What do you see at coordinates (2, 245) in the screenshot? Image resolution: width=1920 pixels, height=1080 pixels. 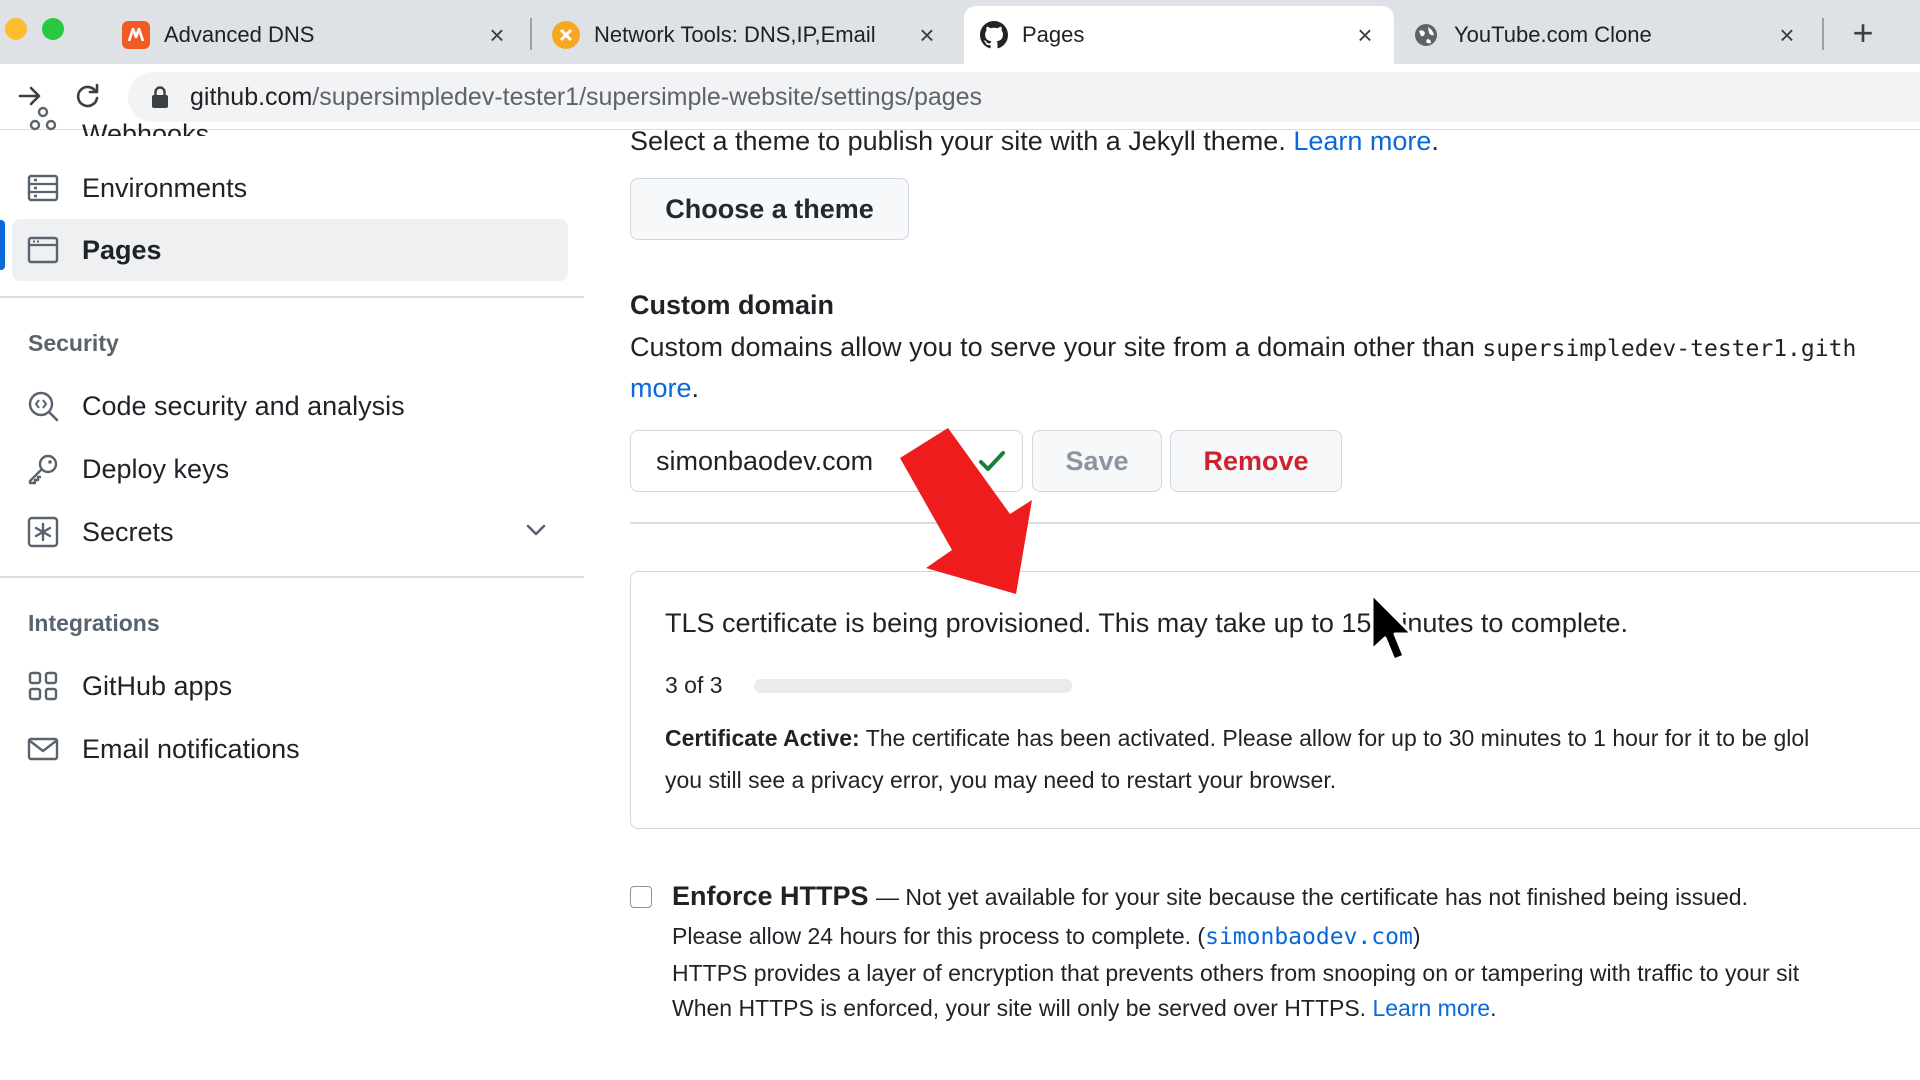 I see `active-indicator` at bounding box center [2, 245].